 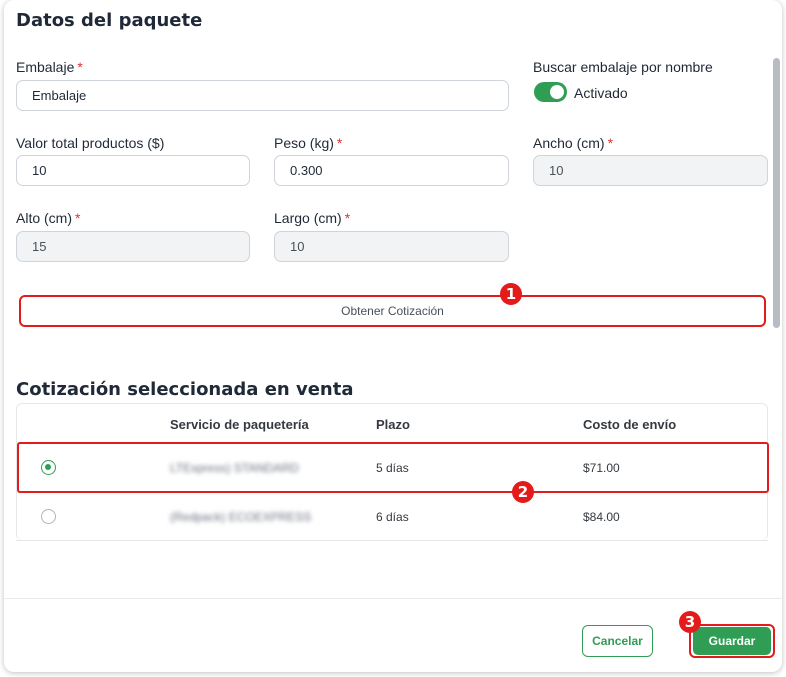 What do you see at coordinates (308, 143) in the screenshot?
I see `weight-label: Peso (kg) *` at bounding box center [308, 143].